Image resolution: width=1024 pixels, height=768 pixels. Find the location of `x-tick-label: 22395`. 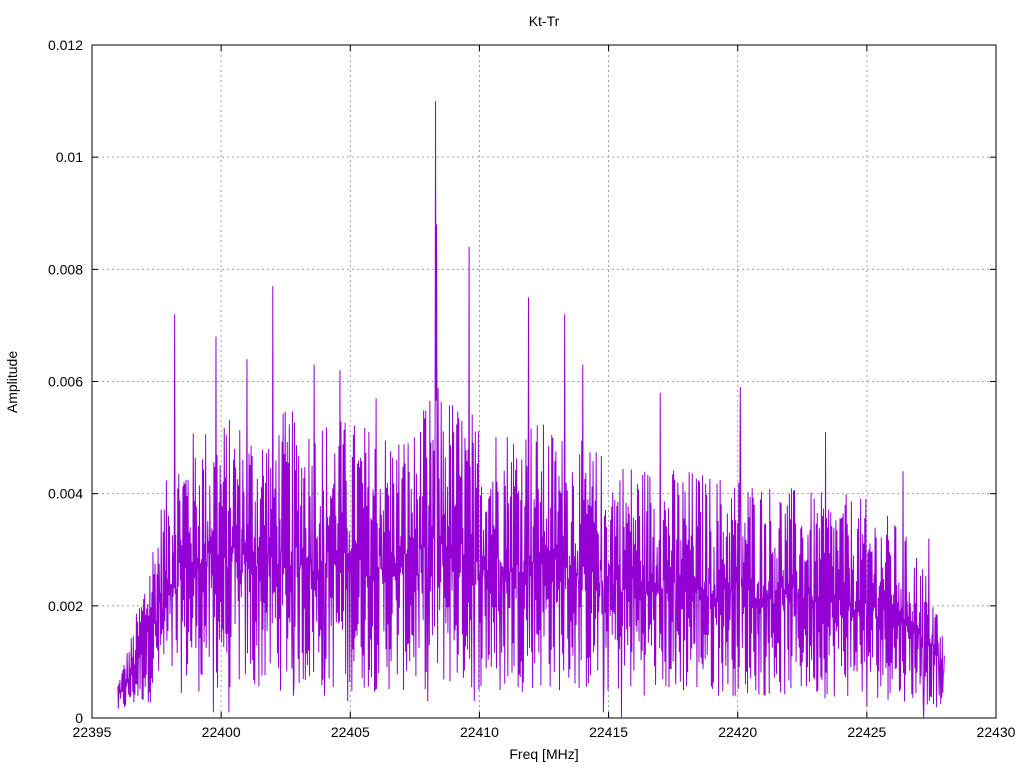

x-tick-label: 22395 is located at coordinates (92, 732).